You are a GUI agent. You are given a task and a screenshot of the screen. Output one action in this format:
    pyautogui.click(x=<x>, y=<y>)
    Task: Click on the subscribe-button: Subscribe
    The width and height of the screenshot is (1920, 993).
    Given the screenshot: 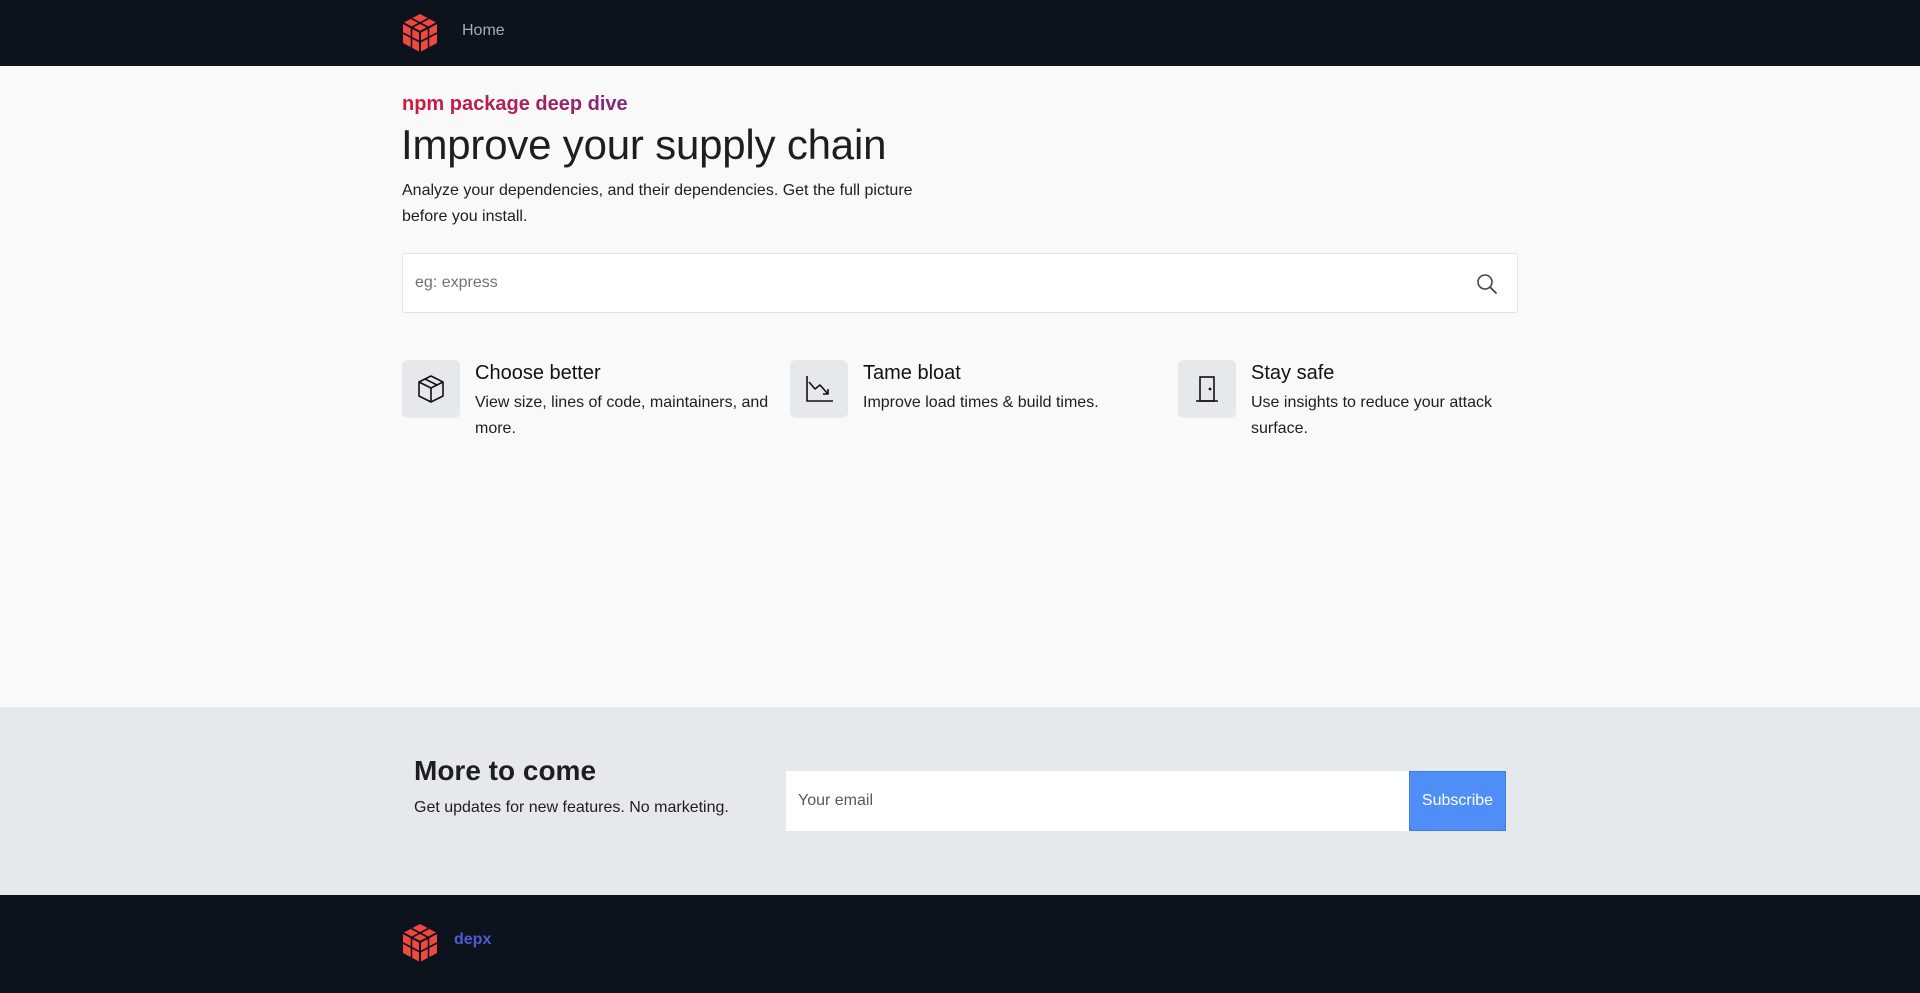 What is the action you would take?
    pyautogui.click(x=1457, y=801)
    